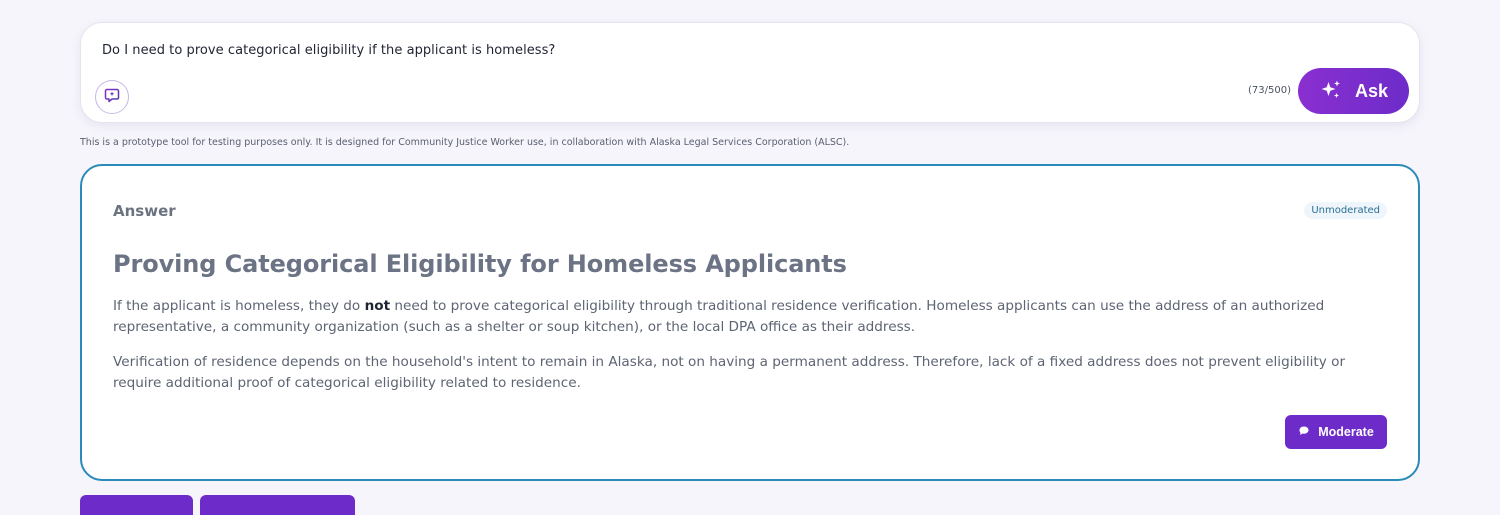 The height and width of the screenshot is (515, 1500). Describe the element at coordinates (1371, 90) in the screenshot. I see `ask-button-label: Ask` at that location.